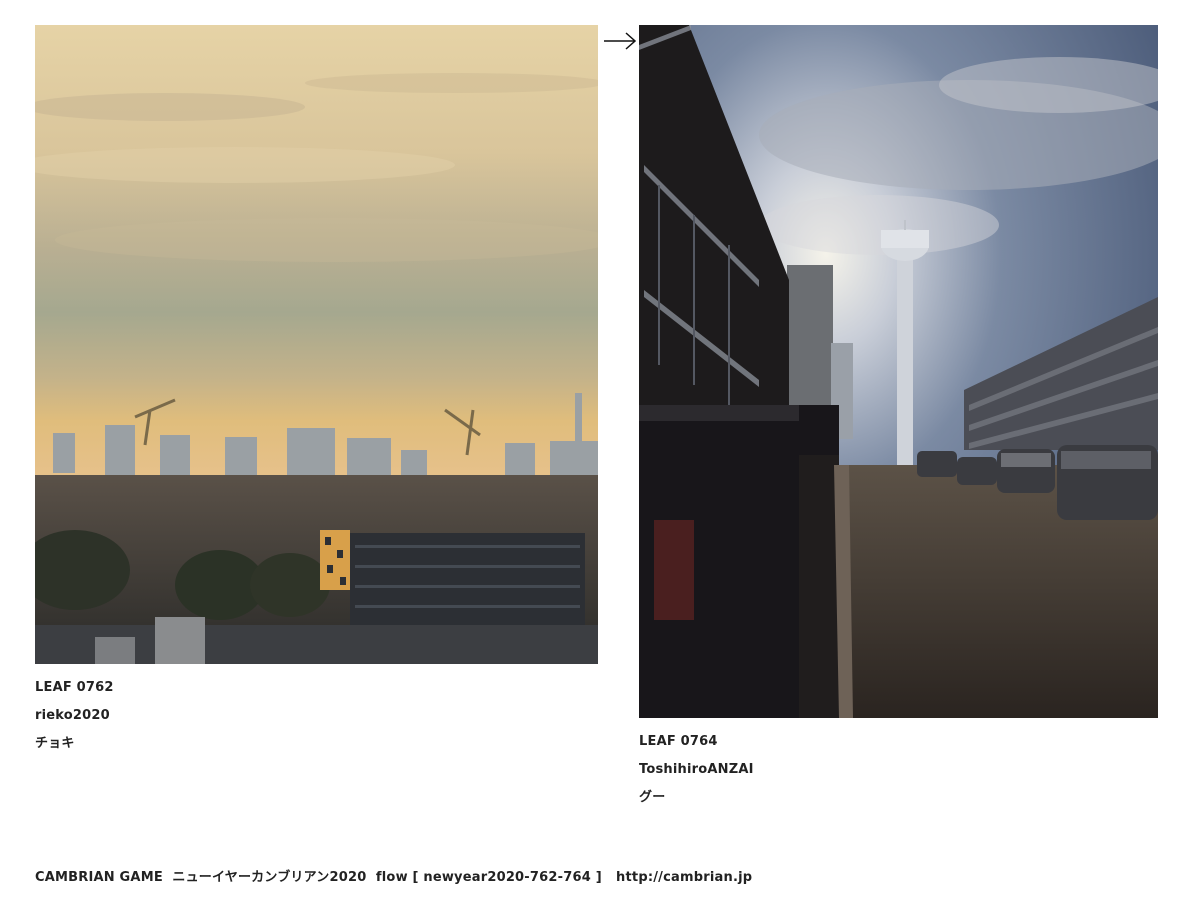 This screenshot has height=900, width=1193. I want to click on leaf-id: LEAF 0764, so click(696, 742).